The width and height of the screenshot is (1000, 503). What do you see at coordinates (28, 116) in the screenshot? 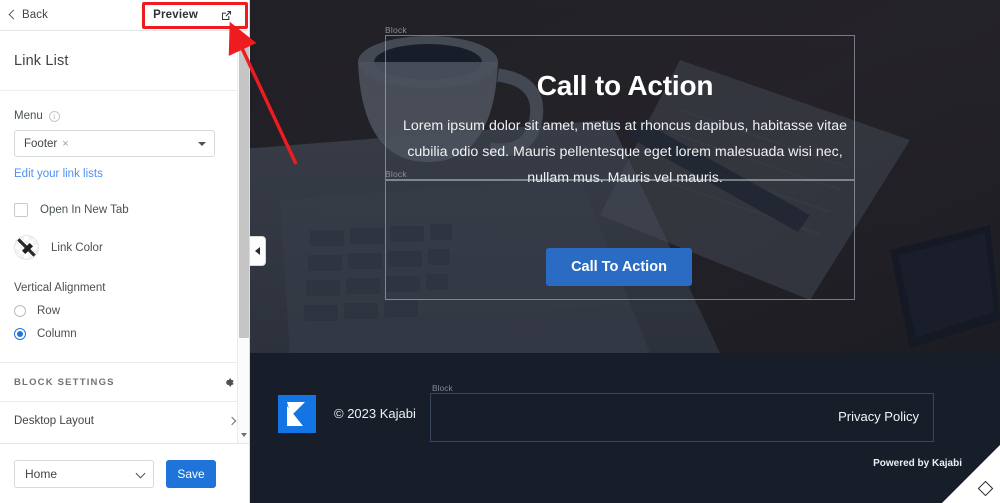
I see `menu-label-text: Menu` at bounding box center [28, 116].